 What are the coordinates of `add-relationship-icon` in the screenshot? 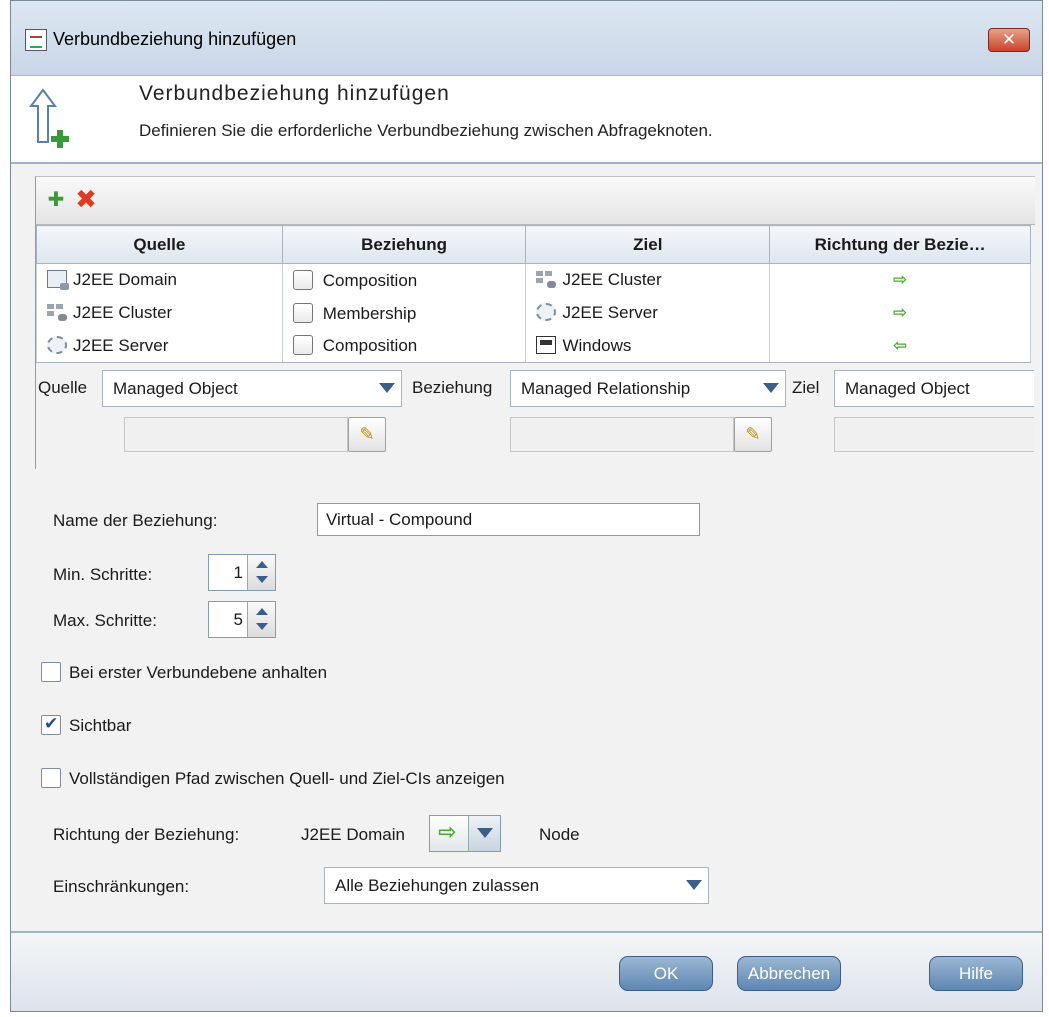 It's located at (49, 118).